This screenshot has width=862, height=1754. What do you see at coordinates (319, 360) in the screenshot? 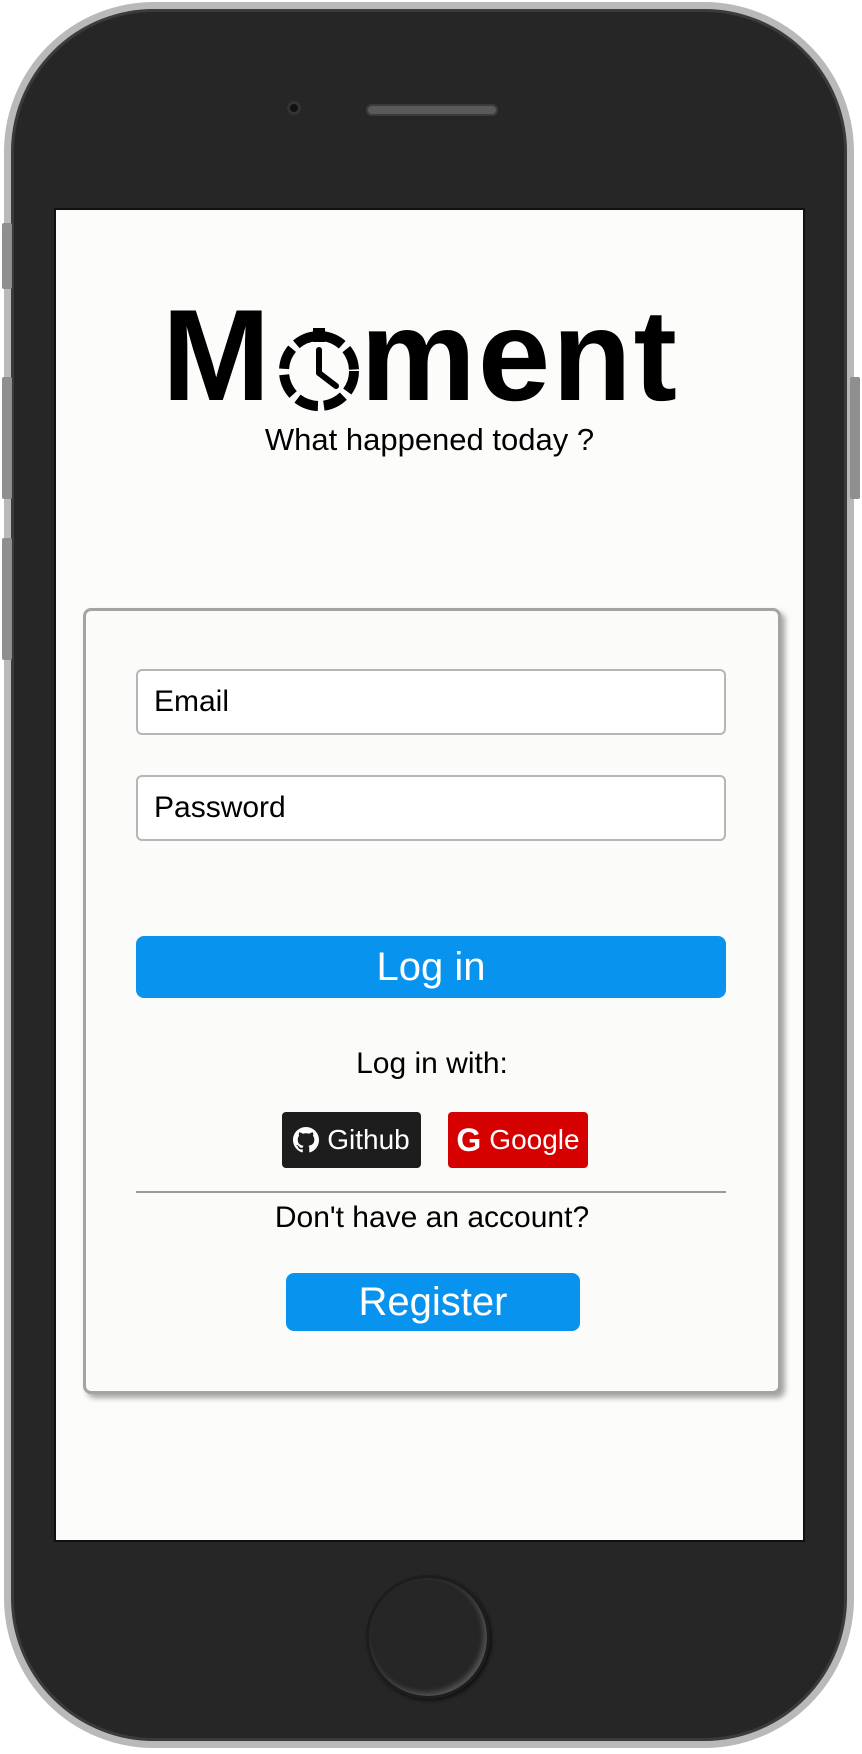
I see `clock-icon` at bounding box center [319, 360].